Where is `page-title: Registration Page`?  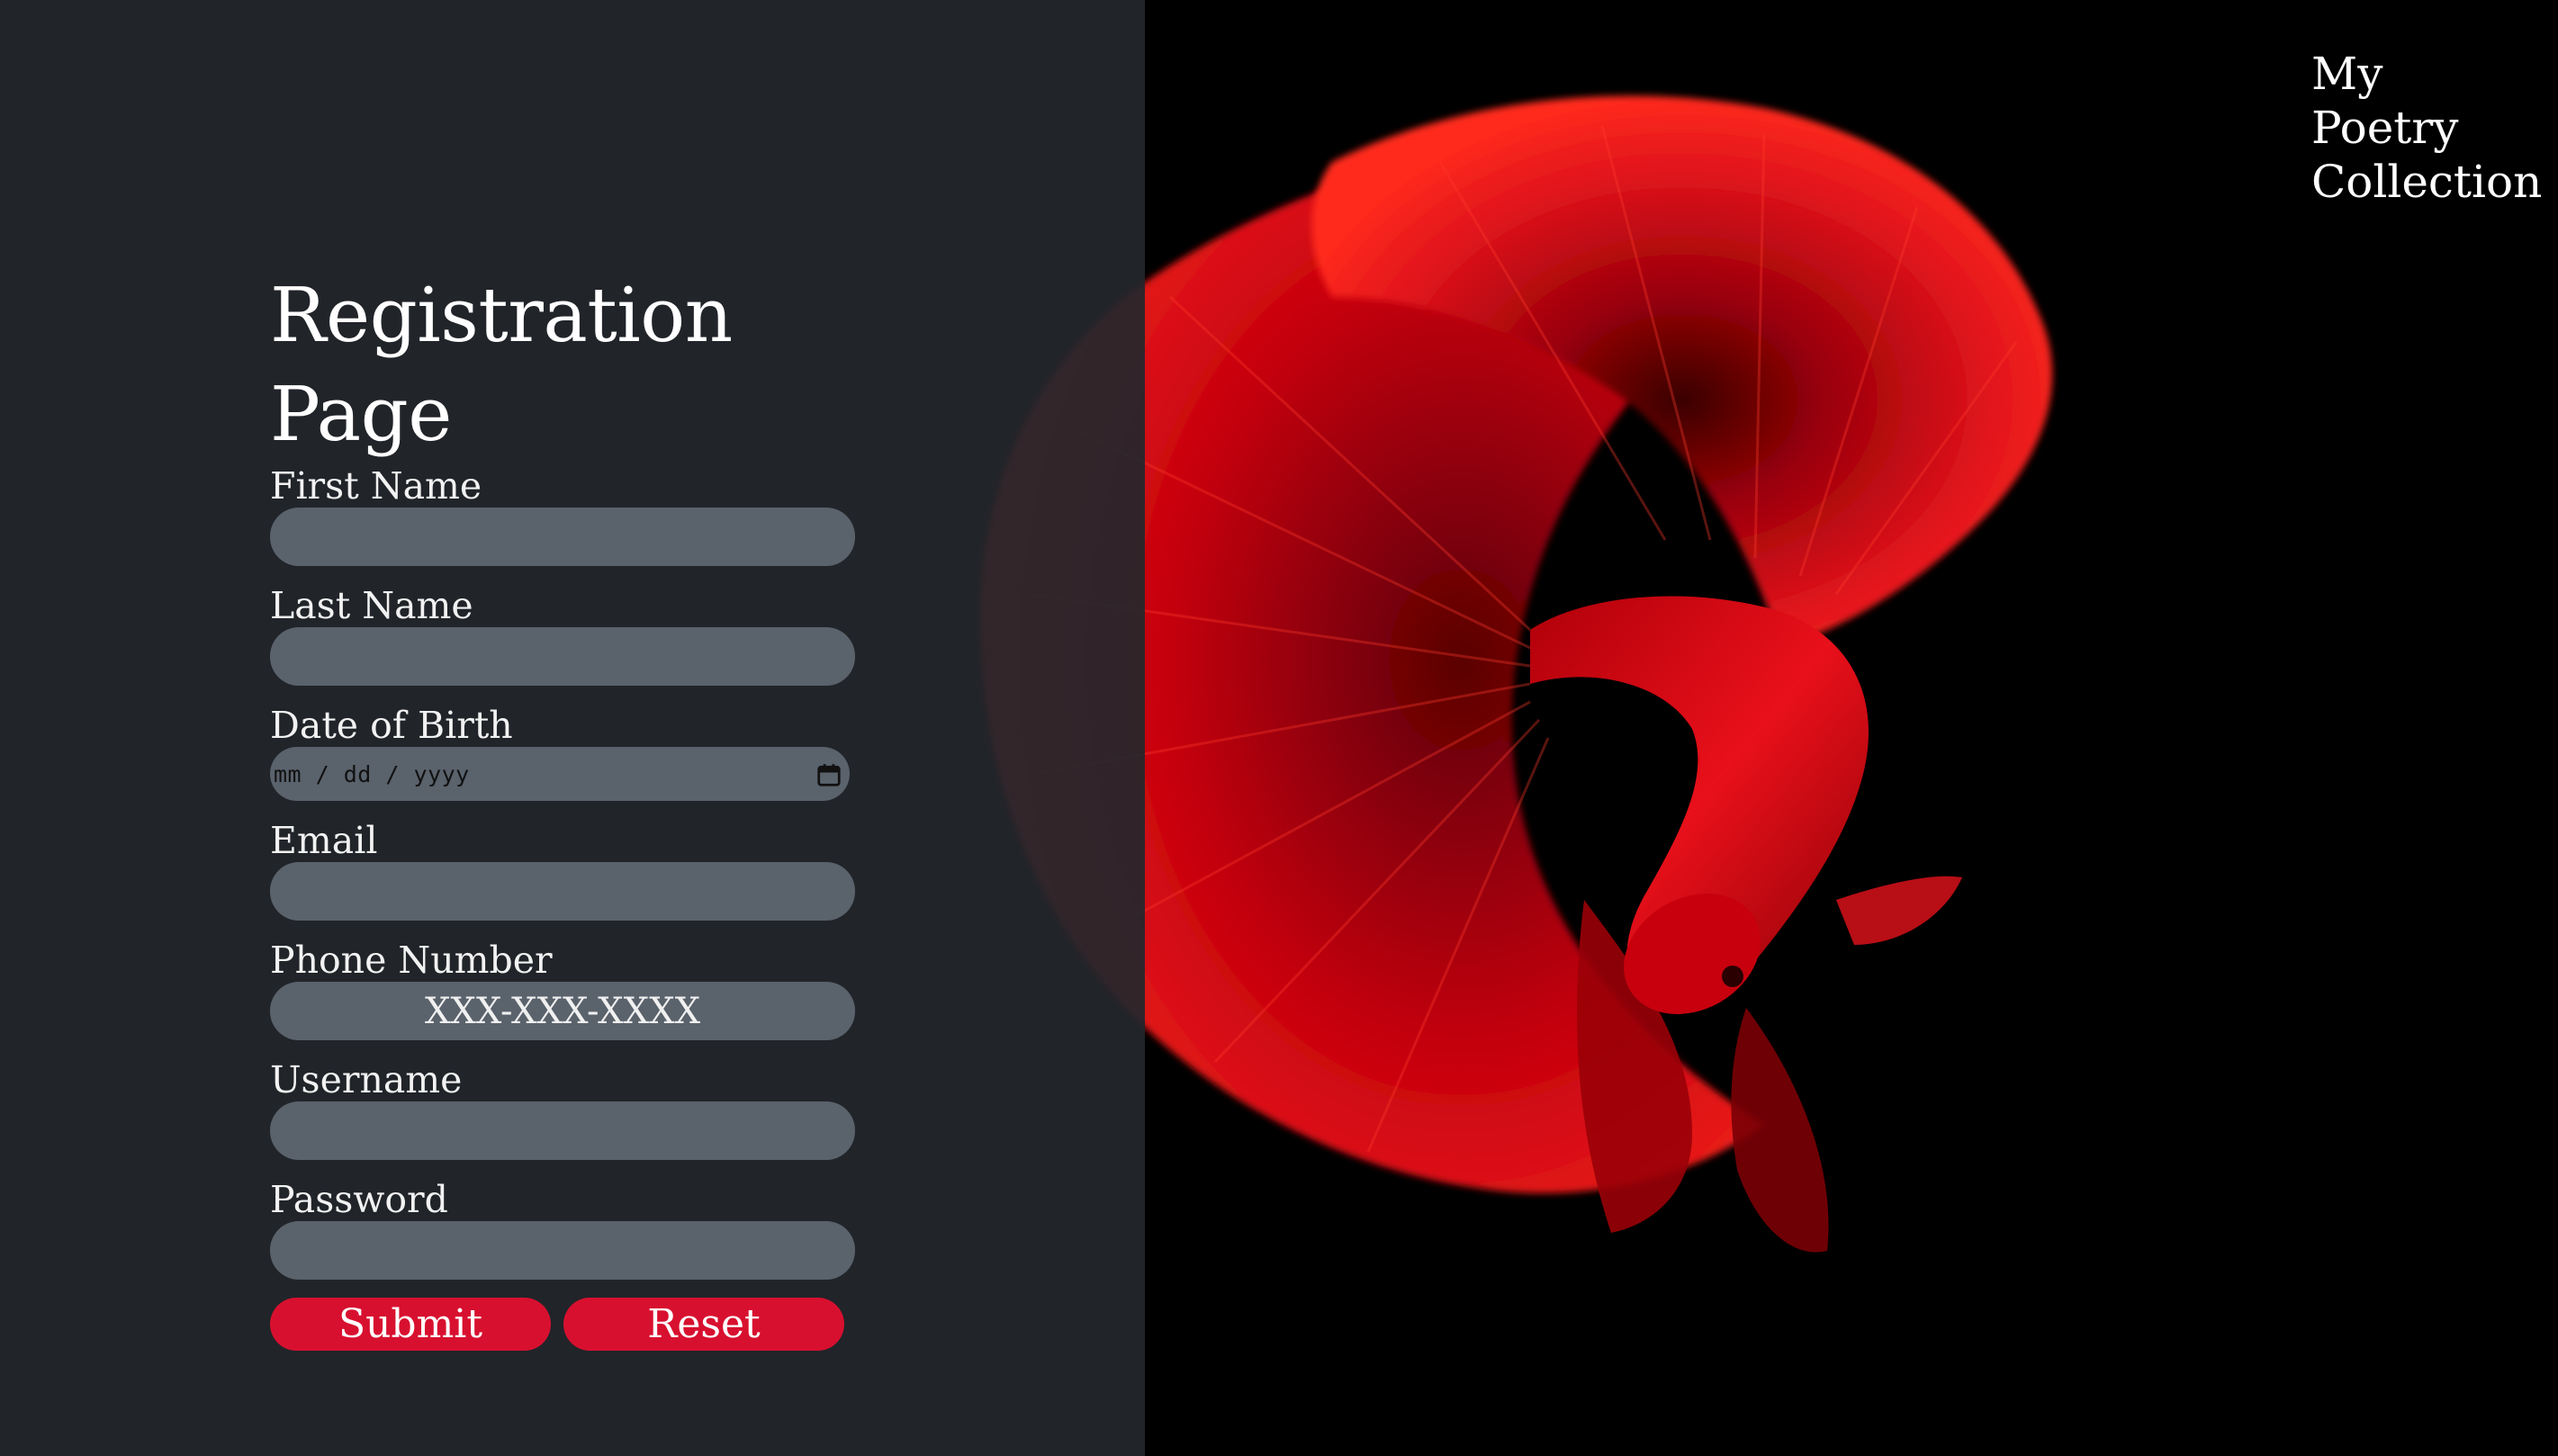
page-title: Registration Page is located at coordinates (502, 365).